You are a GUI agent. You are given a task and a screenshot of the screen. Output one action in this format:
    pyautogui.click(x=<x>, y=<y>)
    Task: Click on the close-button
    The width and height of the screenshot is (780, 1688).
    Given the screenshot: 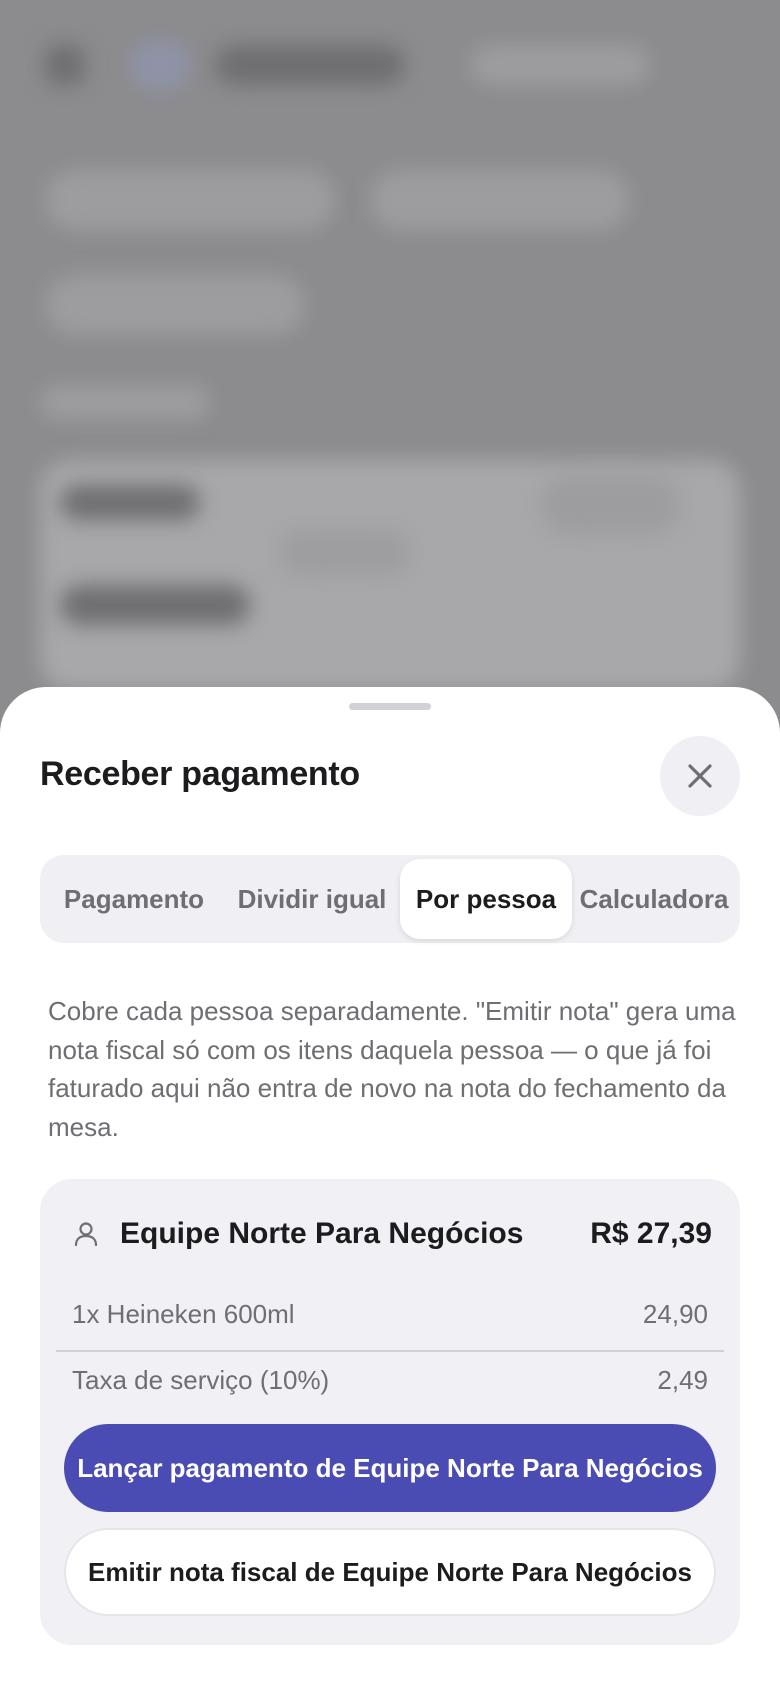 What is the action you would take?
    pyautogui.click(x=700, y=776)
    